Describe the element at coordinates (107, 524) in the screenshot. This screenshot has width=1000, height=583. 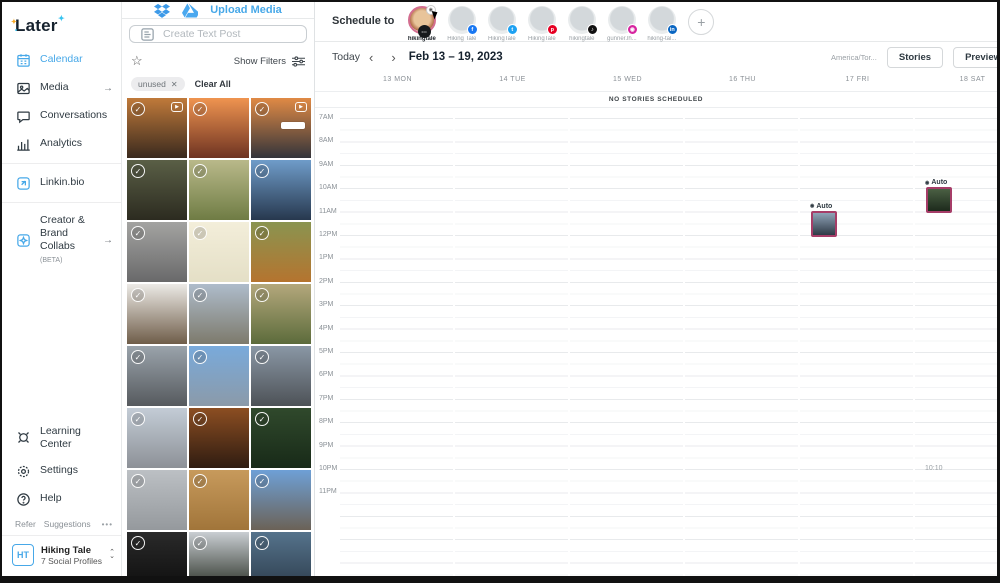
I see `more-icon: •••` at that location.